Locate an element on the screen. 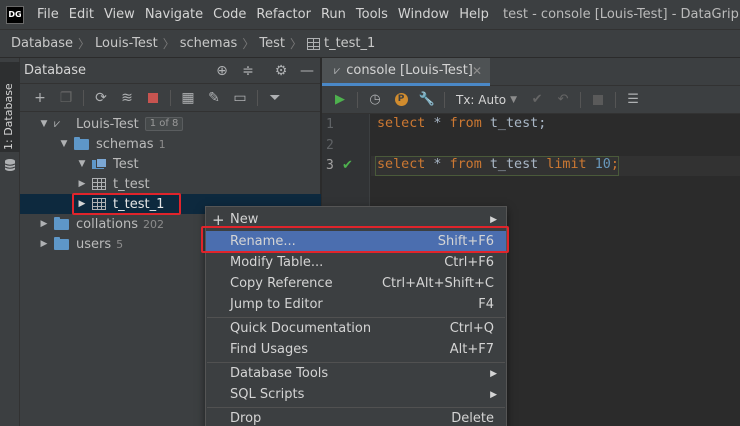  breadcrumb-item-table: t_test_1 is located at coordinates (340, 43).